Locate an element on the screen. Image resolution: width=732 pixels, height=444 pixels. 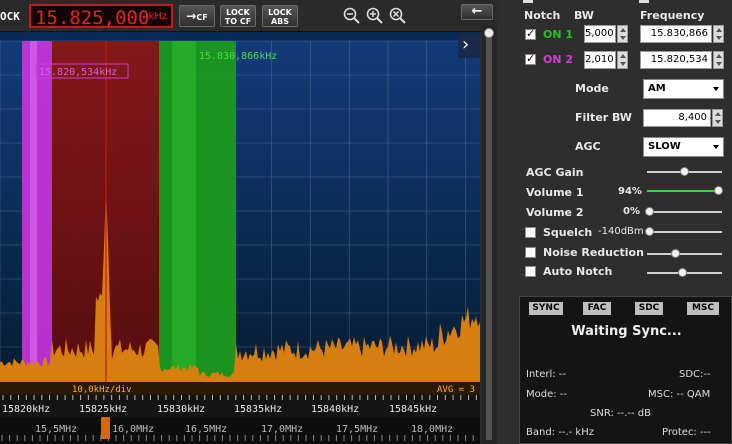
lock-label: OCK is located at coordinates (10, 16).